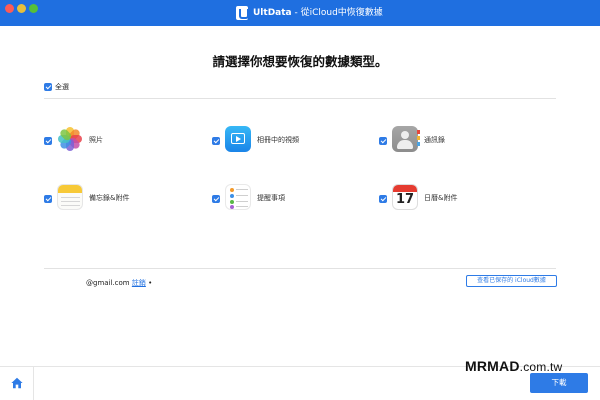 The height and width of the screenshot is (400, 600). I want to click on calendar-label: 日曆&附件, so click(441, 198).